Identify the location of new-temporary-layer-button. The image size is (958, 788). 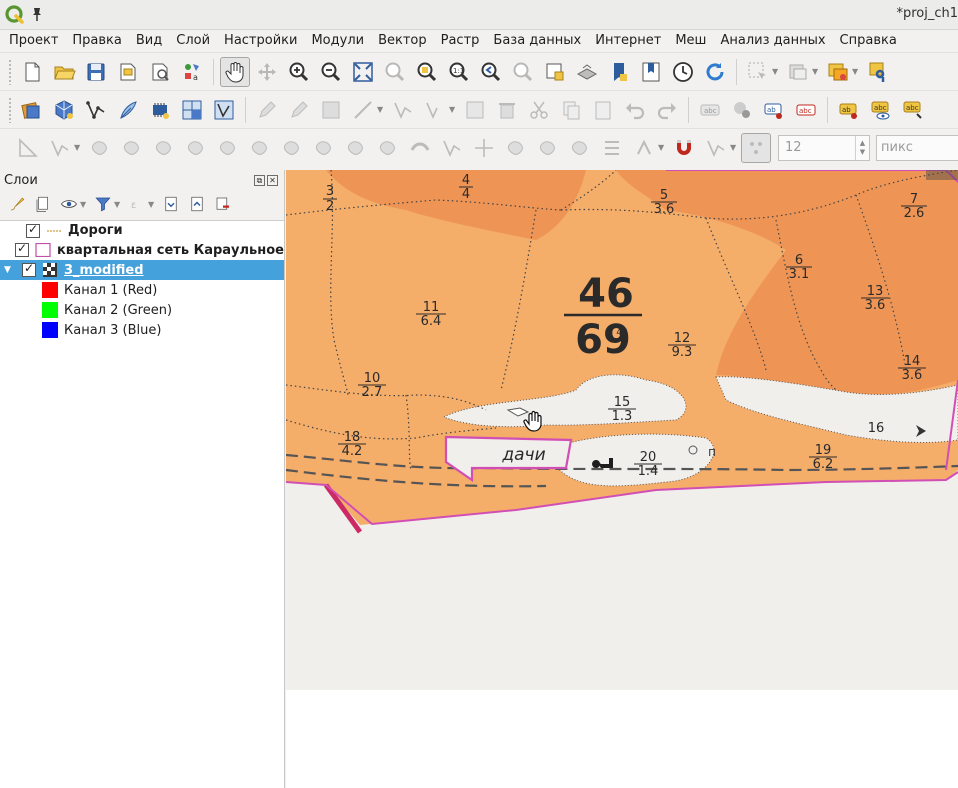
(160, 110).